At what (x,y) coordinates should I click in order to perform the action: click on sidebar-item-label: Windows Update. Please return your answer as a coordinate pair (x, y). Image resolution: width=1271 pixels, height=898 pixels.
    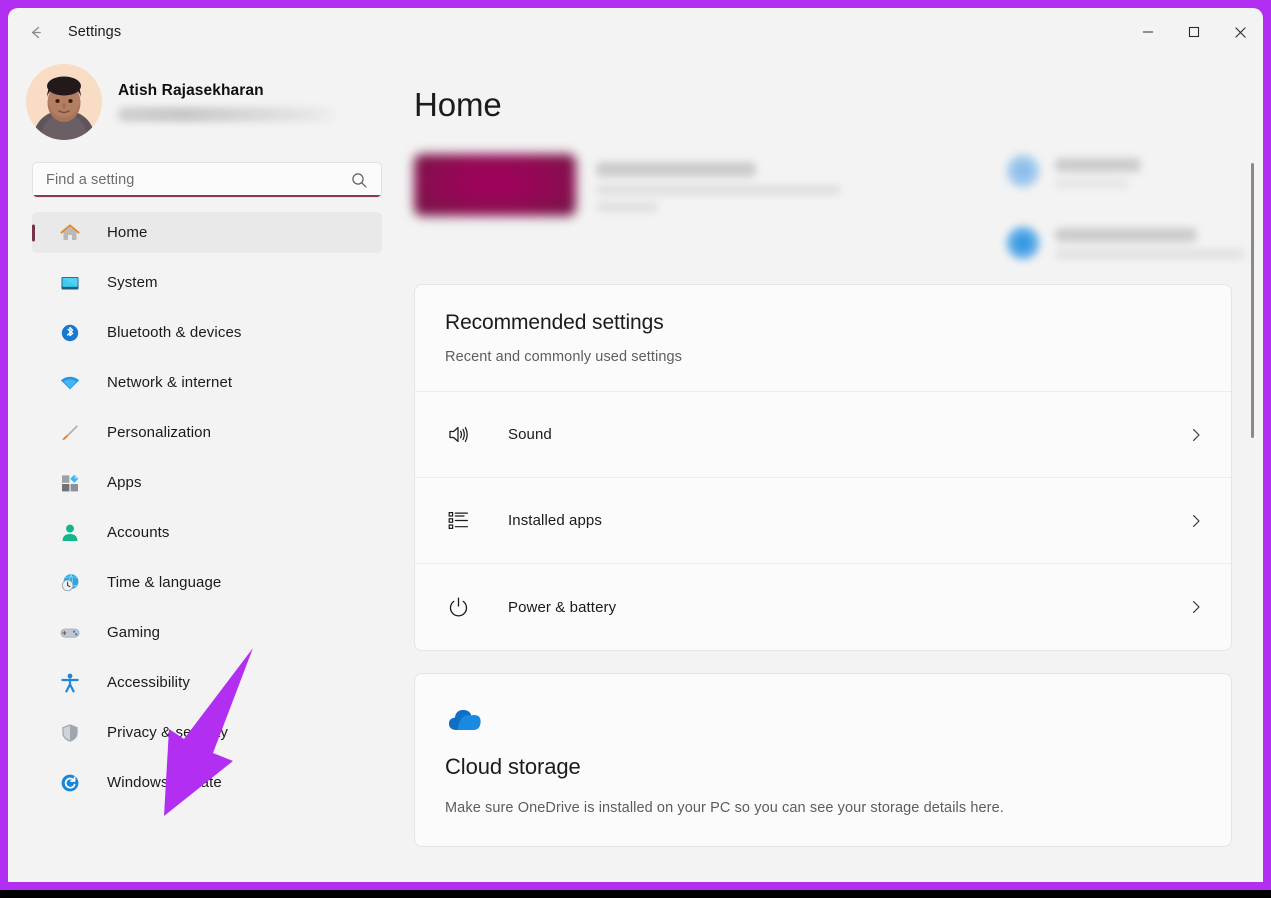
    Looking at the image, I should click on (164, 782).